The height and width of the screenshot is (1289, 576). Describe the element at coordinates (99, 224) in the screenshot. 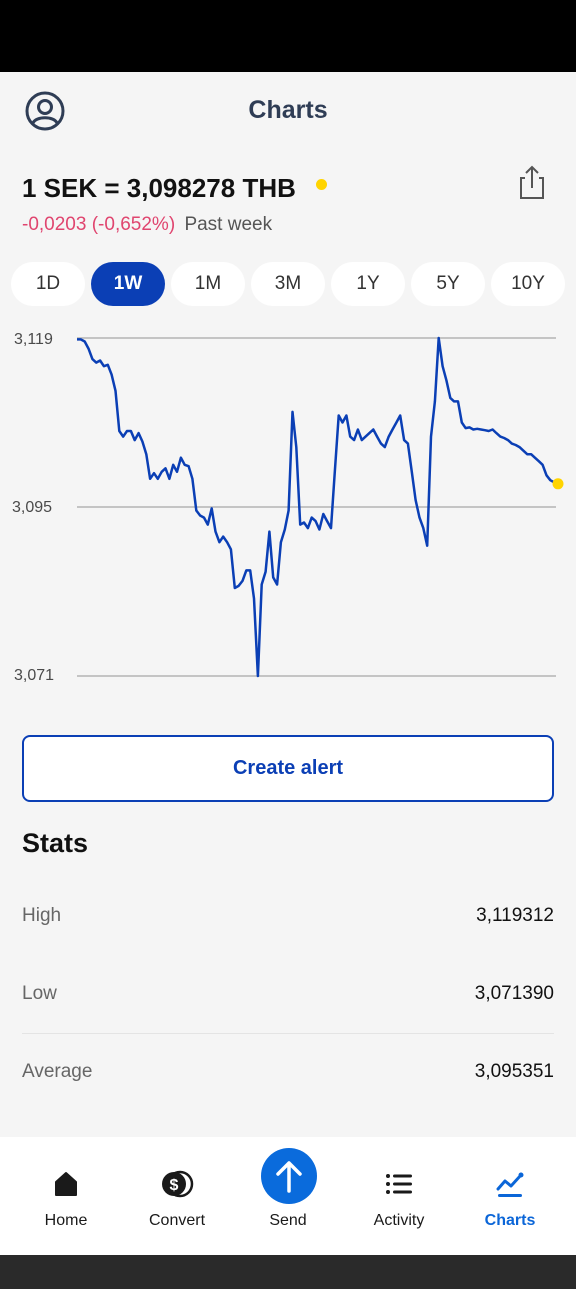

I see `change-value: -0,0203 (-0,652%)` at that location.